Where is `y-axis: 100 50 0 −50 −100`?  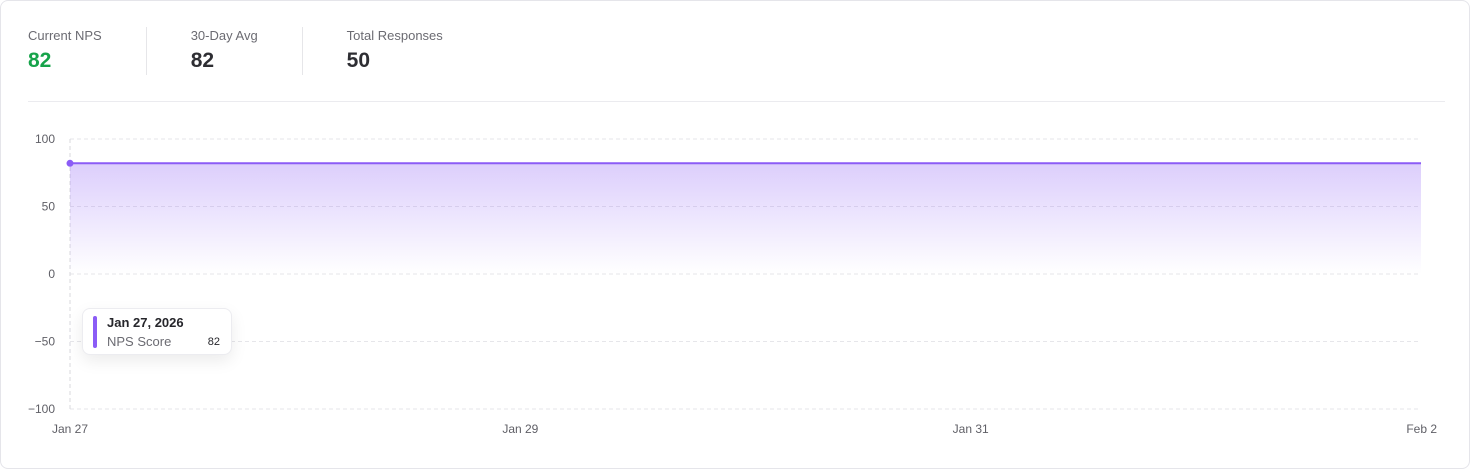 y-axis: 100 50 0 −50 −100 is located at coordinates (41, 274).